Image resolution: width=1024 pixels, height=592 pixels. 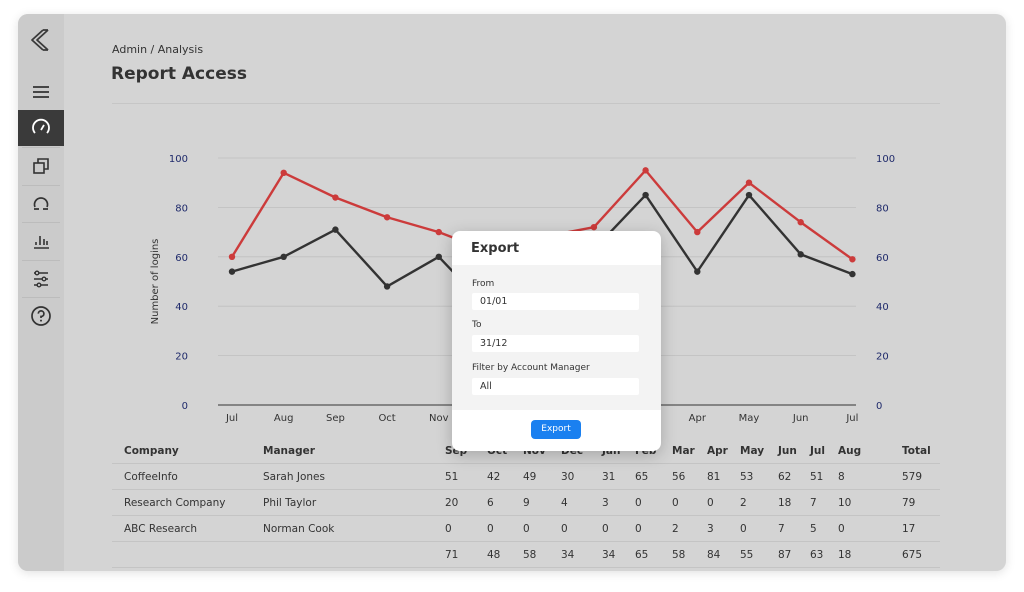 I want to click on nav-settings, so click(x=41, y=279).